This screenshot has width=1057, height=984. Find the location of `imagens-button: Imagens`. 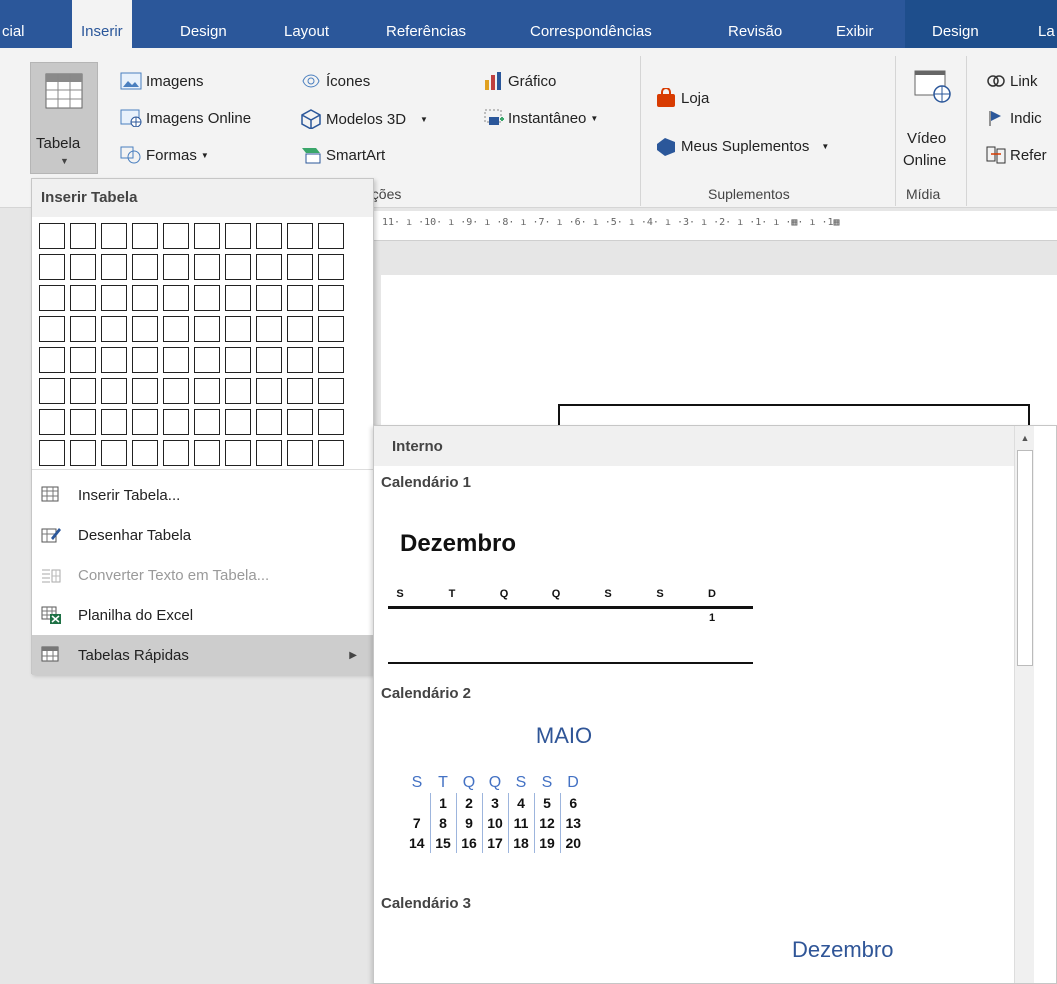

imagens-button: Imagens is located at coordinates (162, 81).